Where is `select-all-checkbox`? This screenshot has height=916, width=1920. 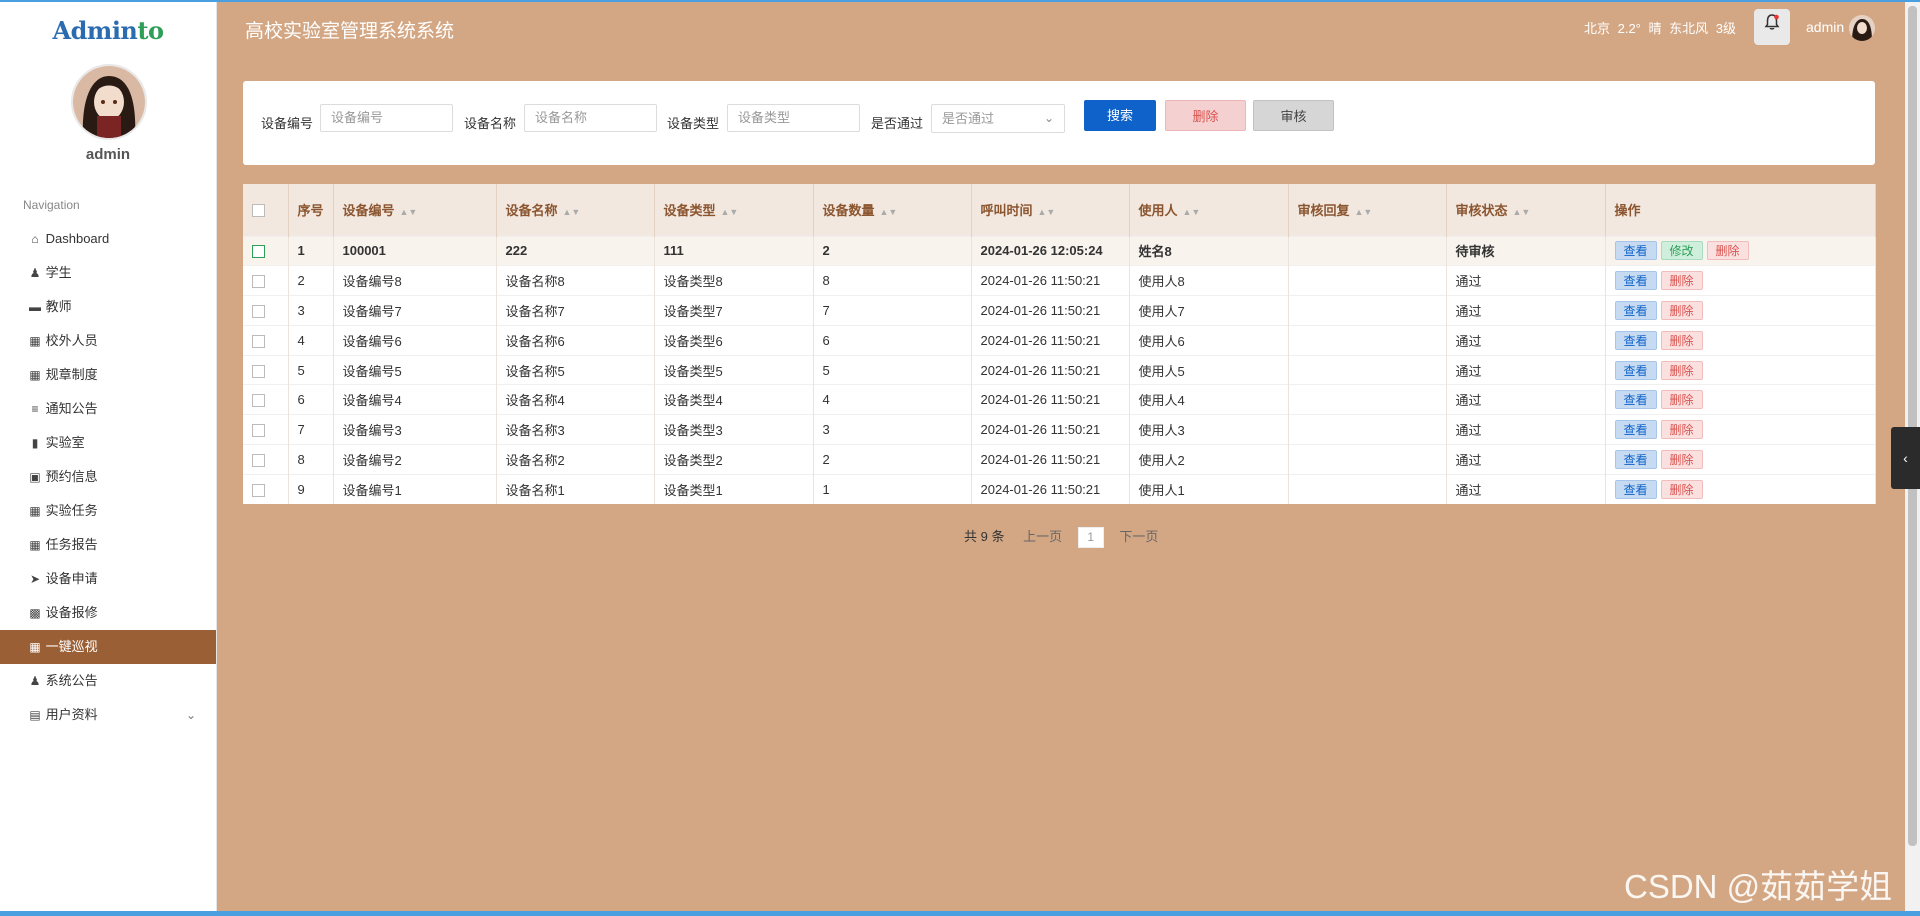 select-all-checkbox is located at coordinates (258, 211).